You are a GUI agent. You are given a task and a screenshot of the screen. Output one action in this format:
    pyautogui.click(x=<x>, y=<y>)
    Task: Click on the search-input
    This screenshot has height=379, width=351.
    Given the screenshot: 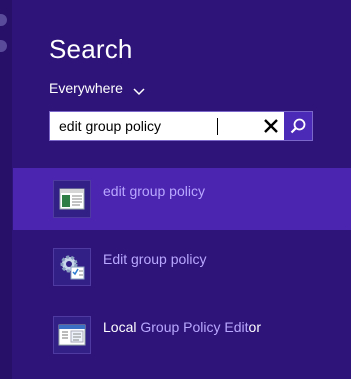 What is the action you would take?
    pyautogui.click(x=166, y=126)
    